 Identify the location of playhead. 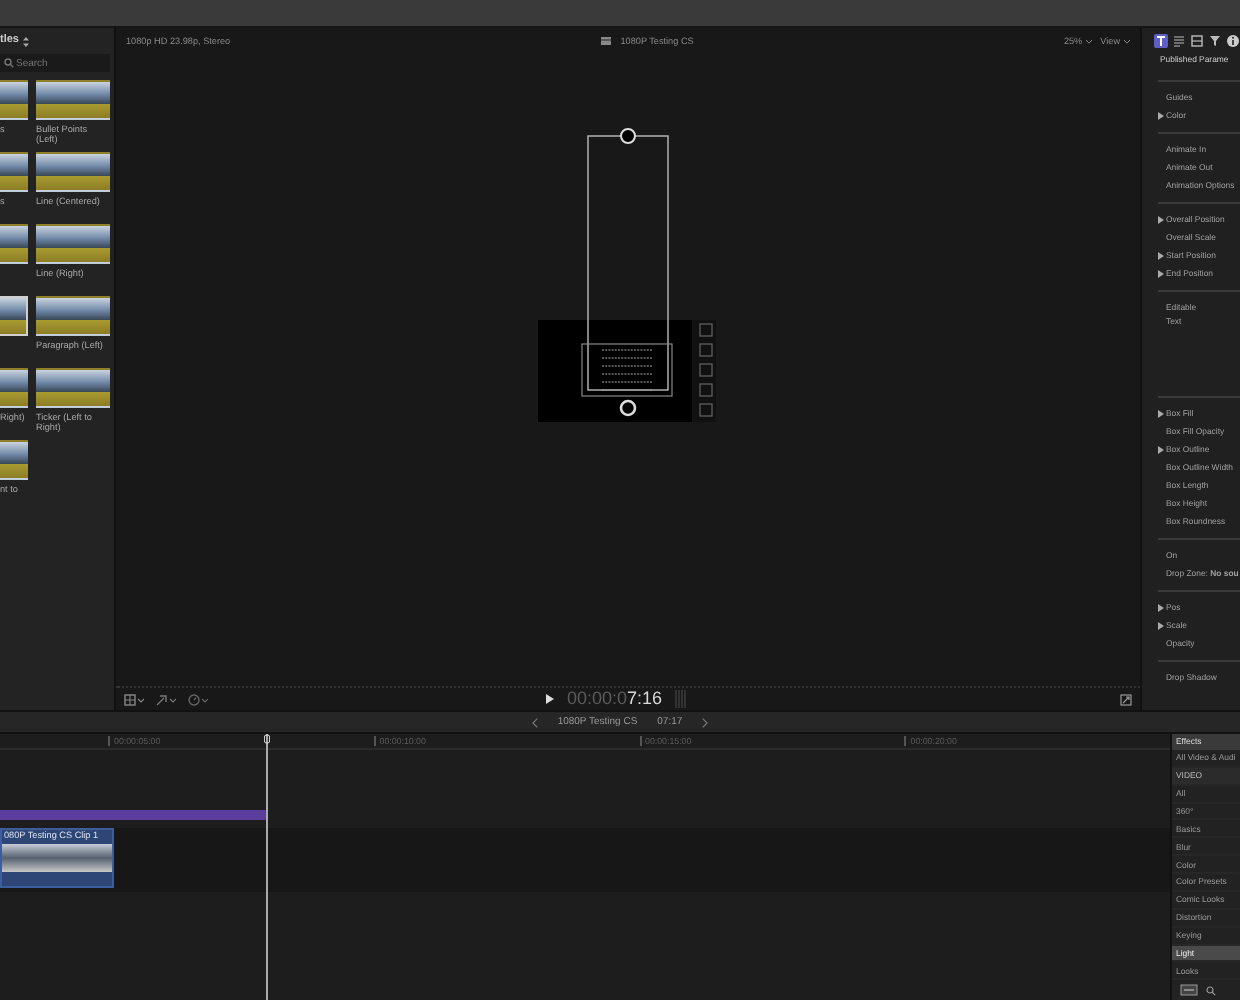
(267, 867).